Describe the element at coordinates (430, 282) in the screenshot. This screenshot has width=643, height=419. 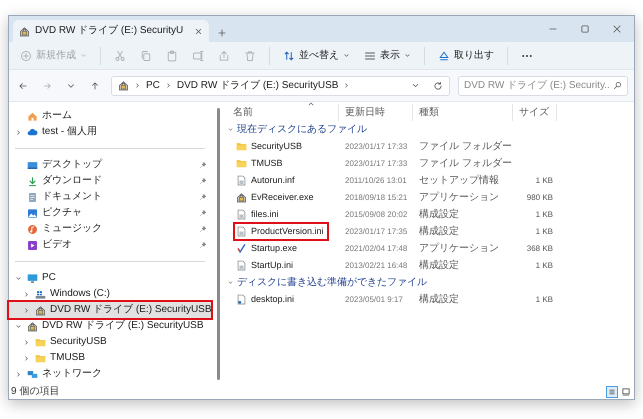
I see `group-header: ディスクに書き込む準備ができたファイル` at that location.